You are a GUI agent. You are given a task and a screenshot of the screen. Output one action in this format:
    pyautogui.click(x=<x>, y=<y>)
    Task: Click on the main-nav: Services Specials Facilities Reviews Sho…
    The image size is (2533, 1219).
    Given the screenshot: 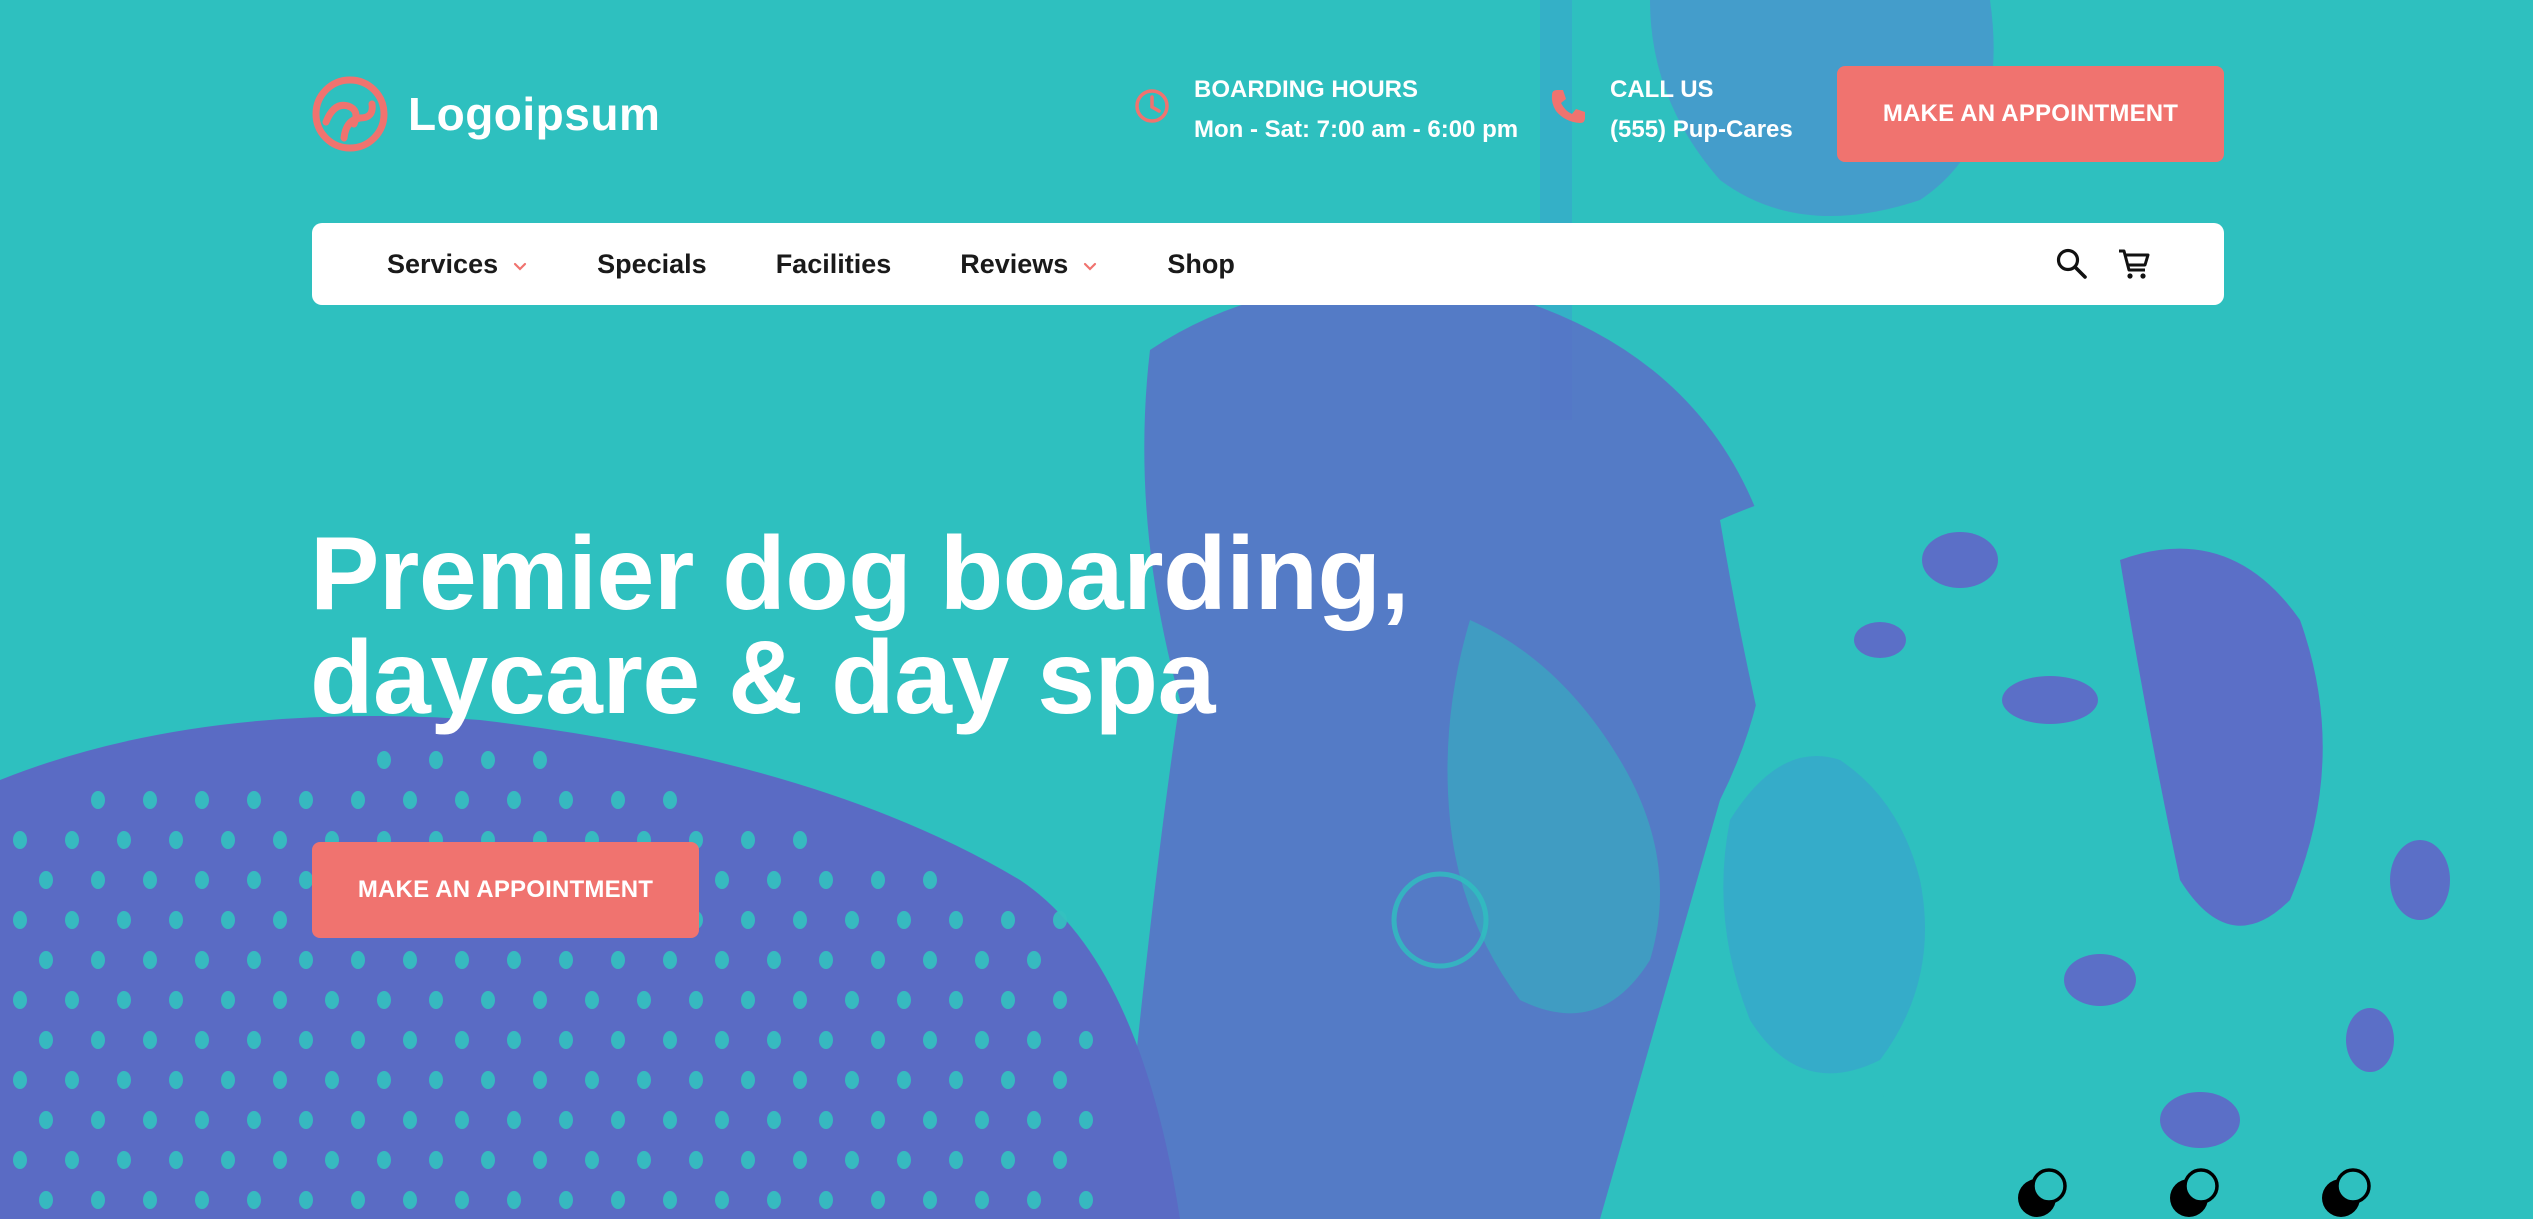 What is the action you would take?
    pyautogui.click(x=1268, y=264)
    